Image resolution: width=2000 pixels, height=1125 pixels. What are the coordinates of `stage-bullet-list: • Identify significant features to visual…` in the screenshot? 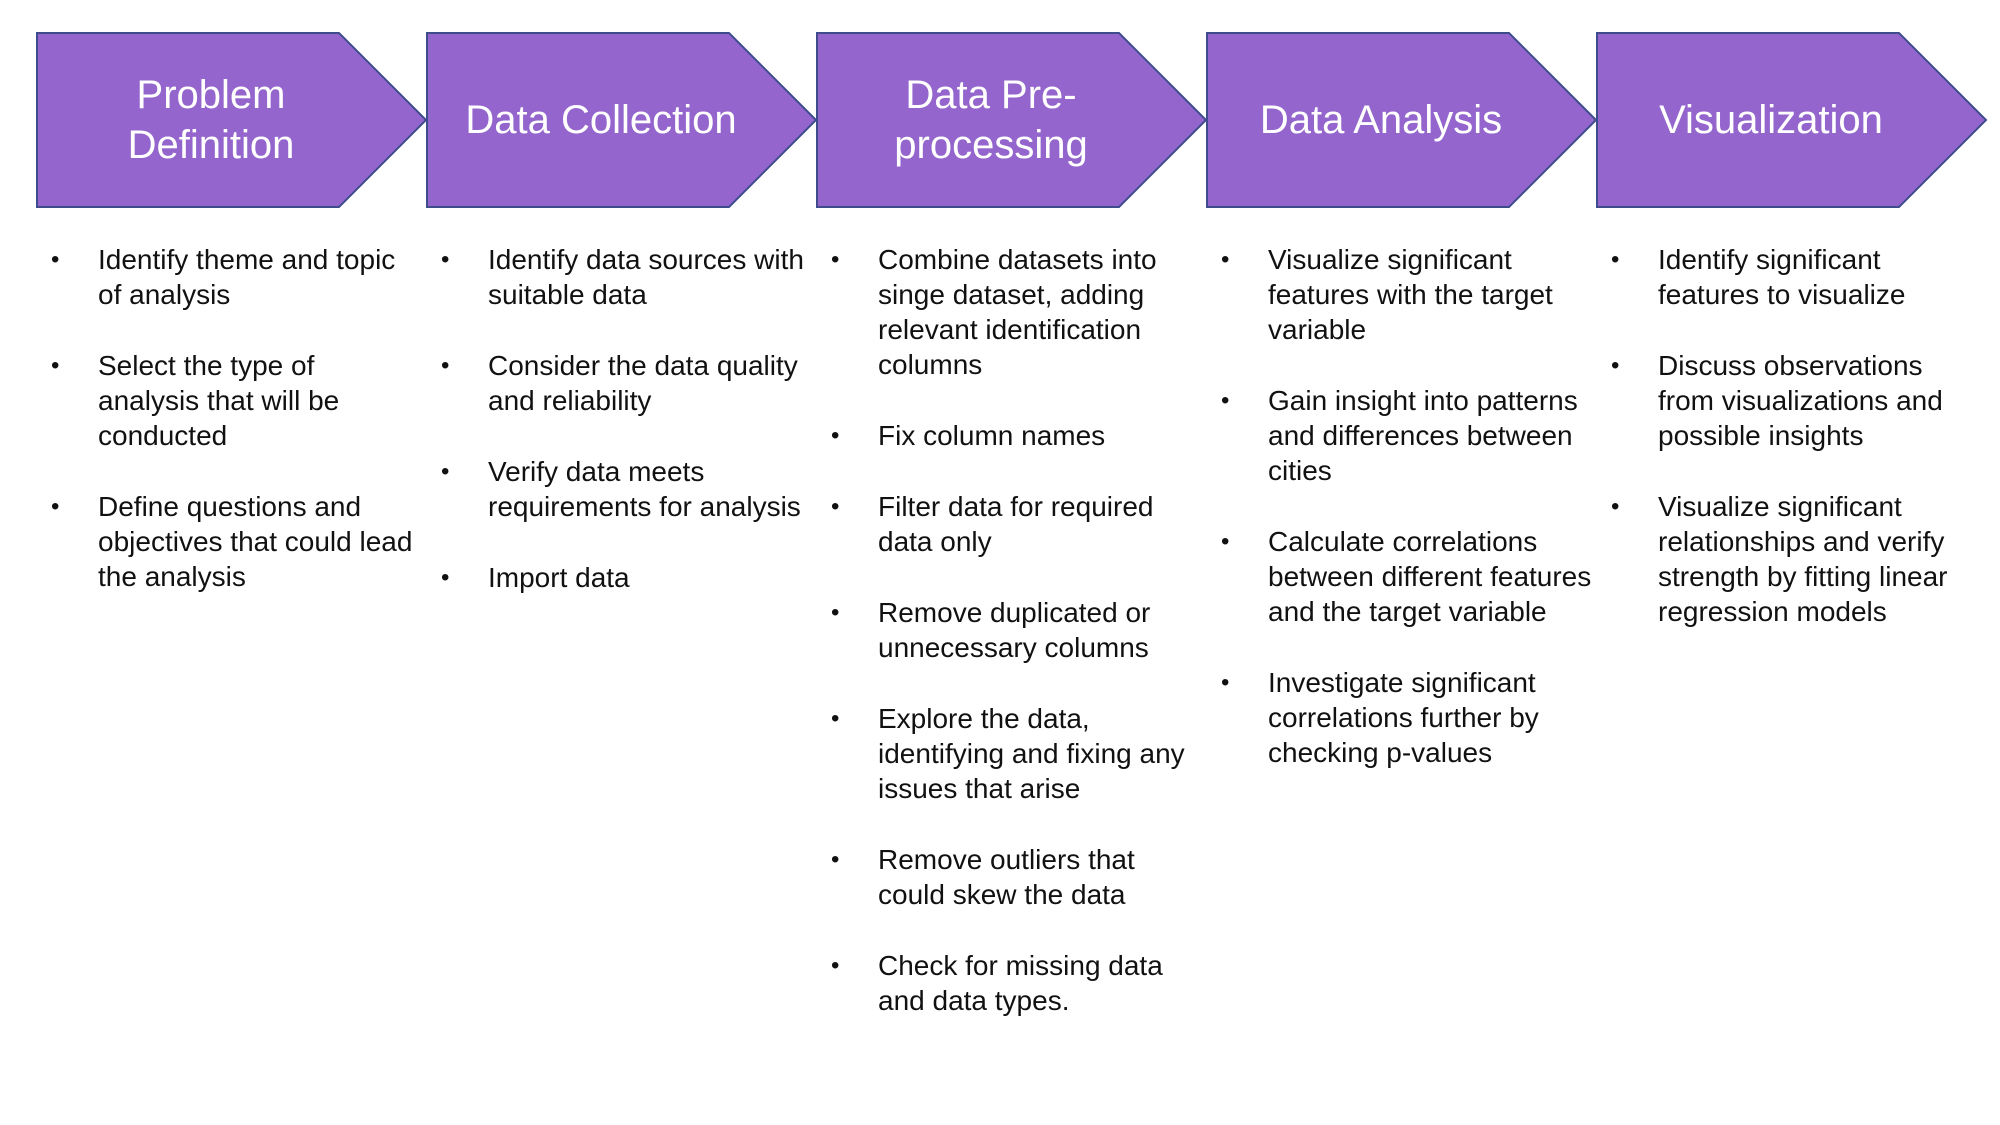 It's located at (1792, 453).